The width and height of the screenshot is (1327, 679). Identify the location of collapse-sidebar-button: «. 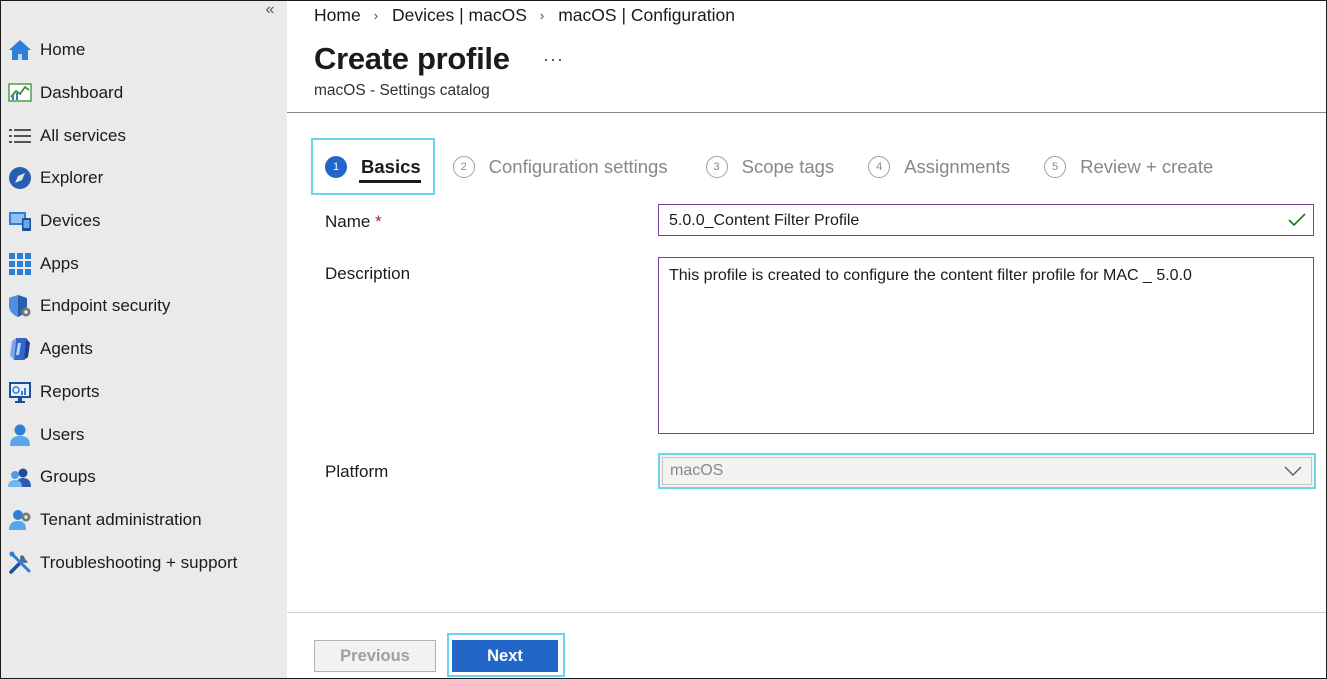
(270, 11).